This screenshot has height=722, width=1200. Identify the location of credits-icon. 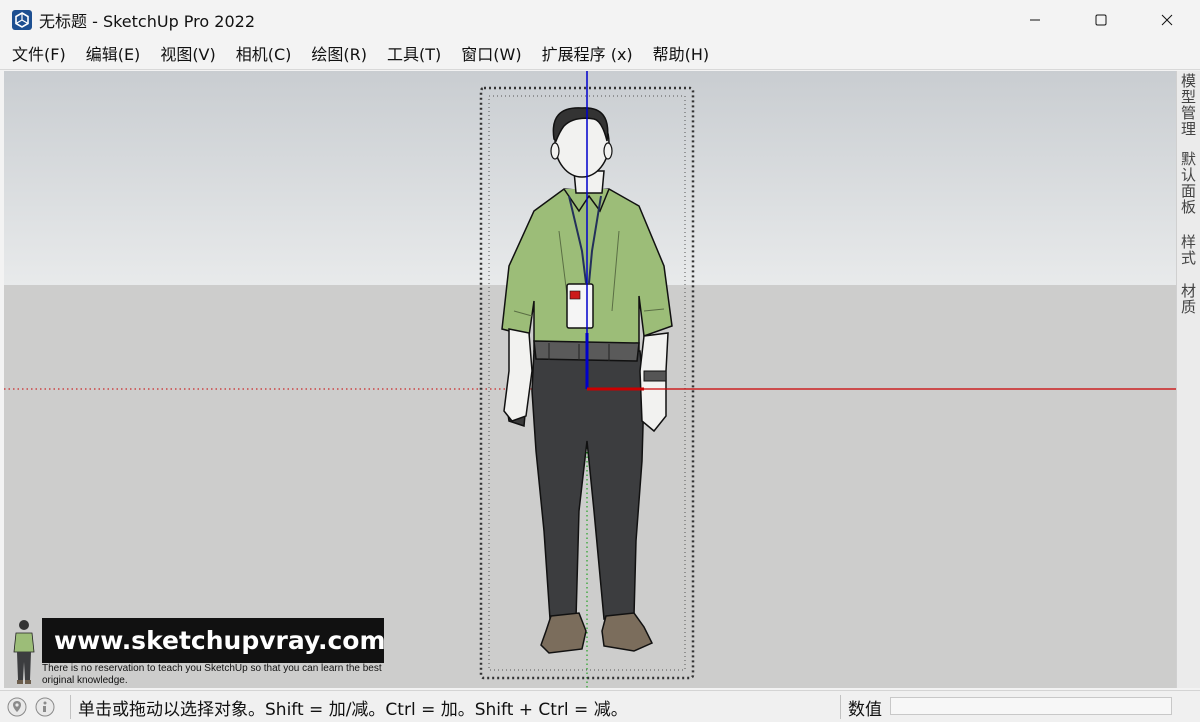
(45, 707).